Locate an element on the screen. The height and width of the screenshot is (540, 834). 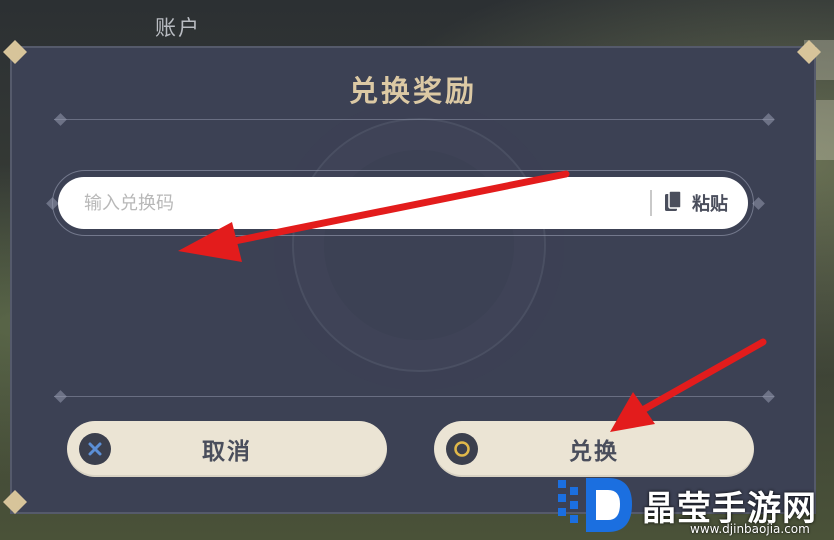
watermark-url: www.djinbaojia.com is located at coordinates (750, 529).